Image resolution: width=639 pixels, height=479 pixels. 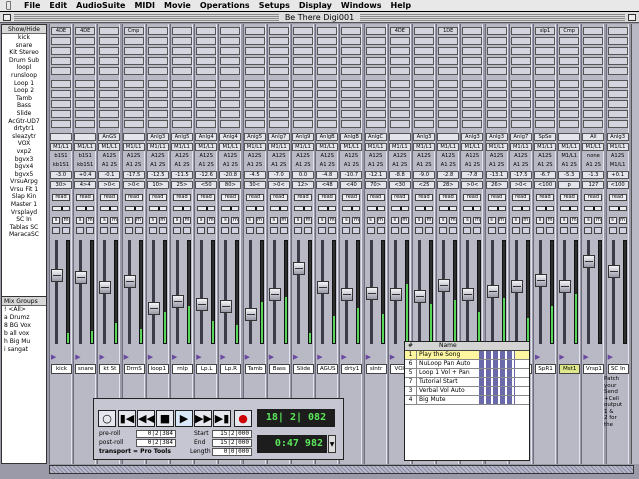 I want to click on show-hide-track: Bass, so click(x=24, y=106).